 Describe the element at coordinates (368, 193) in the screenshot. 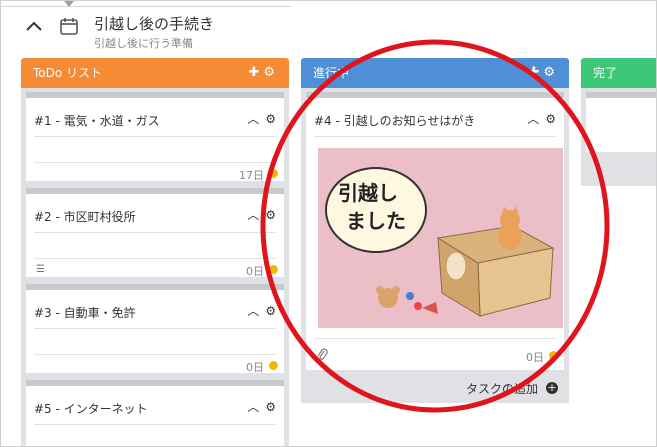

I see `image-caption-line1: 引越し` at that location.